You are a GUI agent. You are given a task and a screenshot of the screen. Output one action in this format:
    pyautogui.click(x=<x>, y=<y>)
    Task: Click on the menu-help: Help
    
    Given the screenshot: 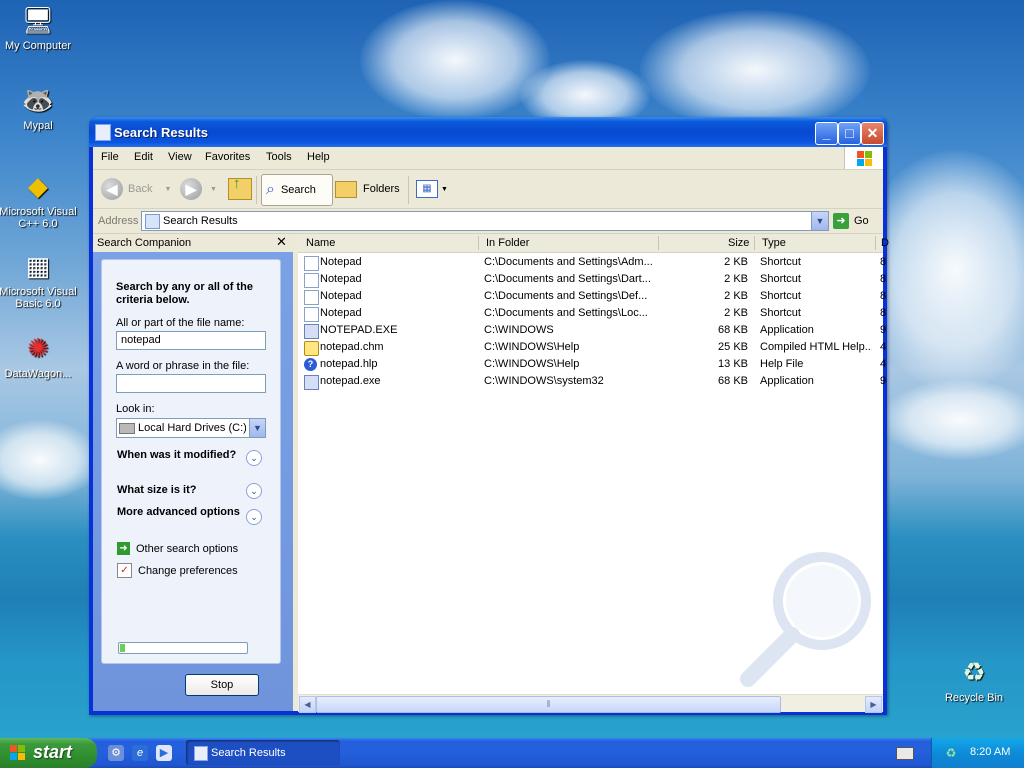 What is the action you would take?
    pyautogui.click(x=318, y=157)
    